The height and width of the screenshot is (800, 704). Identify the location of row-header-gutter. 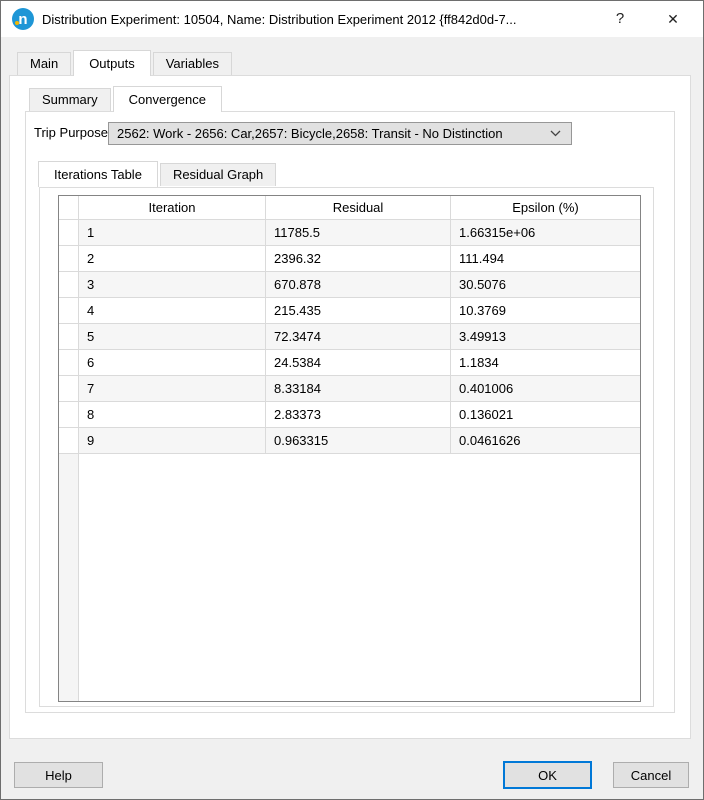
(69, 208).